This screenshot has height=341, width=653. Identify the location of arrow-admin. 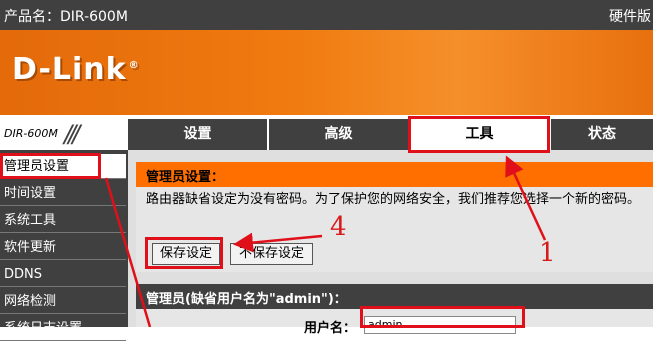
(128, 252).